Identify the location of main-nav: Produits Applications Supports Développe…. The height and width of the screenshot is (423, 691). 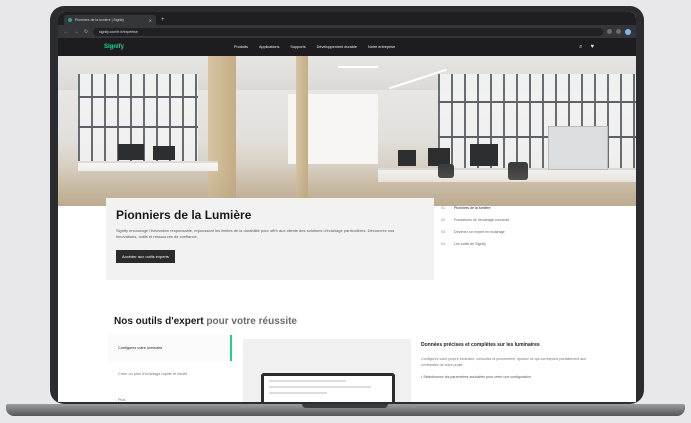
(402, 47).